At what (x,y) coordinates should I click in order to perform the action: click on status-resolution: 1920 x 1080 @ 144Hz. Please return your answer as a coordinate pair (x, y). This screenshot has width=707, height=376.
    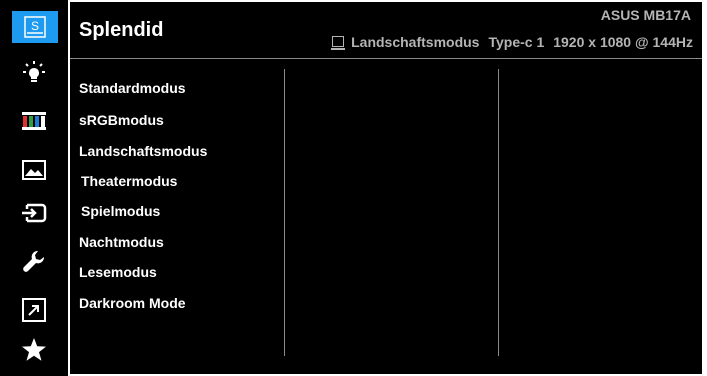
    Looking at the image, I should click on (623, 42).